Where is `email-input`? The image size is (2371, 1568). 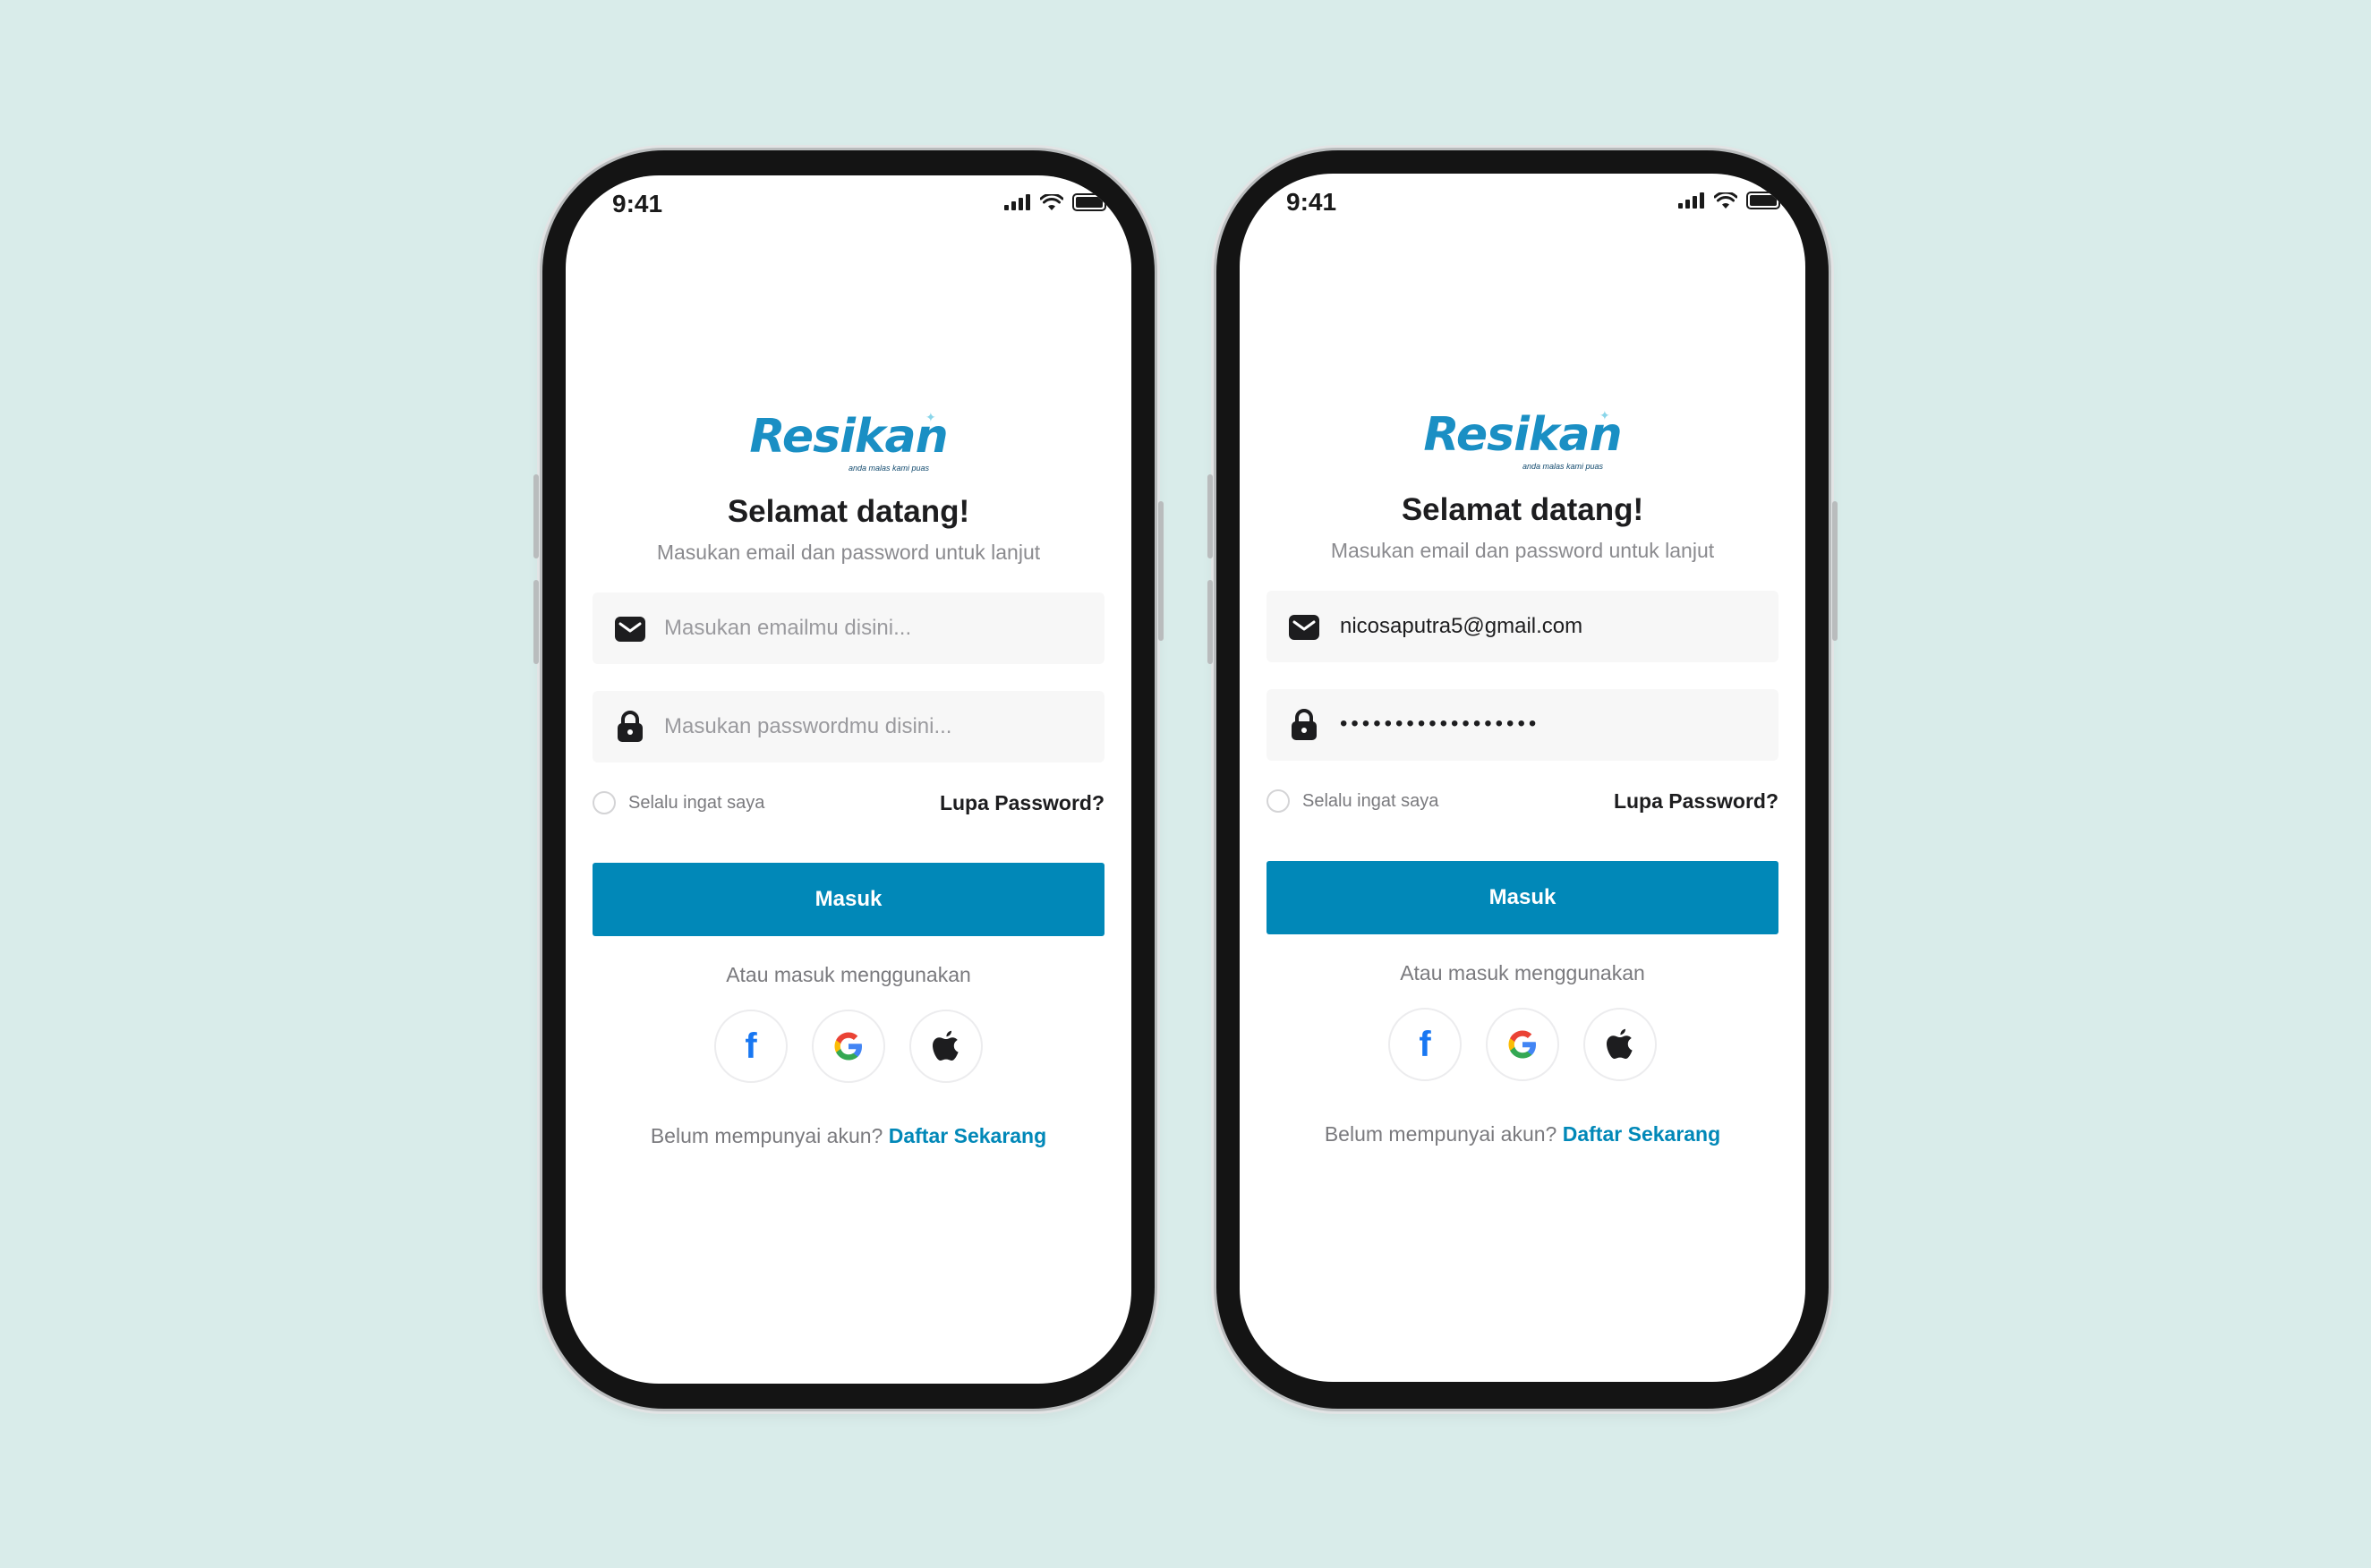
email-input is located at coordinates (874, 628).